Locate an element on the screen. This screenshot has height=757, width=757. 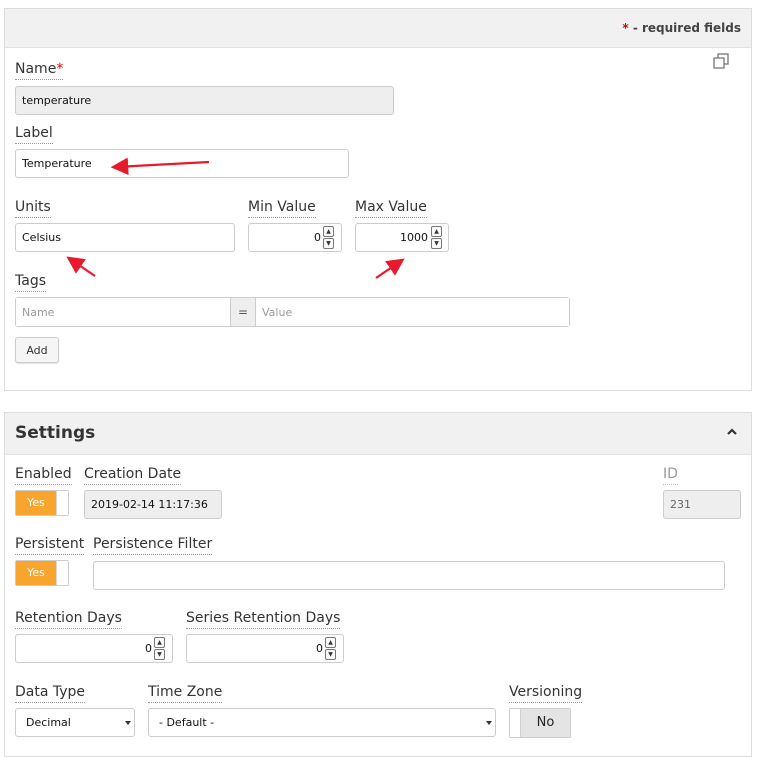
settings-header: Settings is located at coordinates (378, 434).